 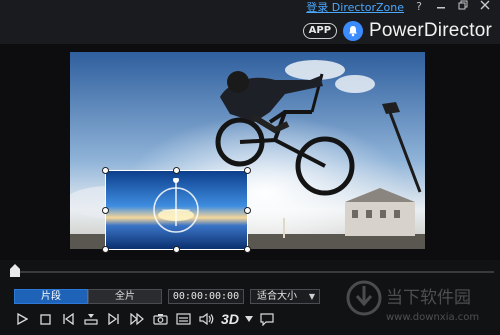 I want to click on resize-handle-top-right, so click(x=247, y=170).